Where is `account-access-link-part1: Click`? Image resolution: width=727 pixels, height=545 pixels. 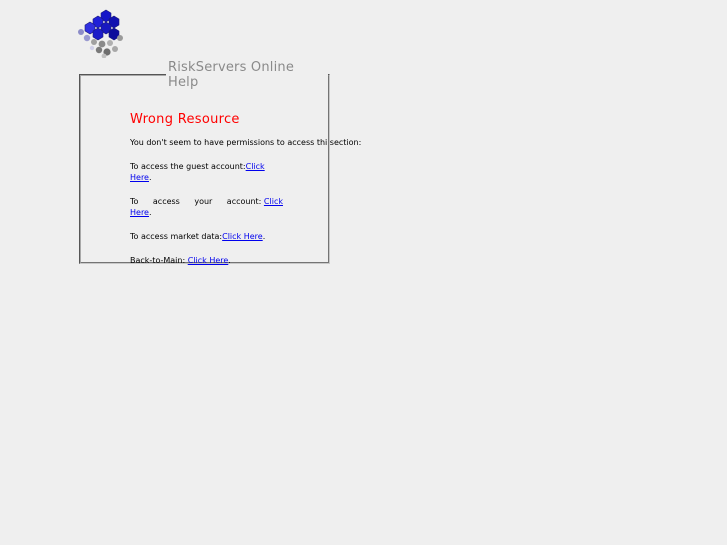 account-access-link-part1: Click is located at coordinates (273, 201).